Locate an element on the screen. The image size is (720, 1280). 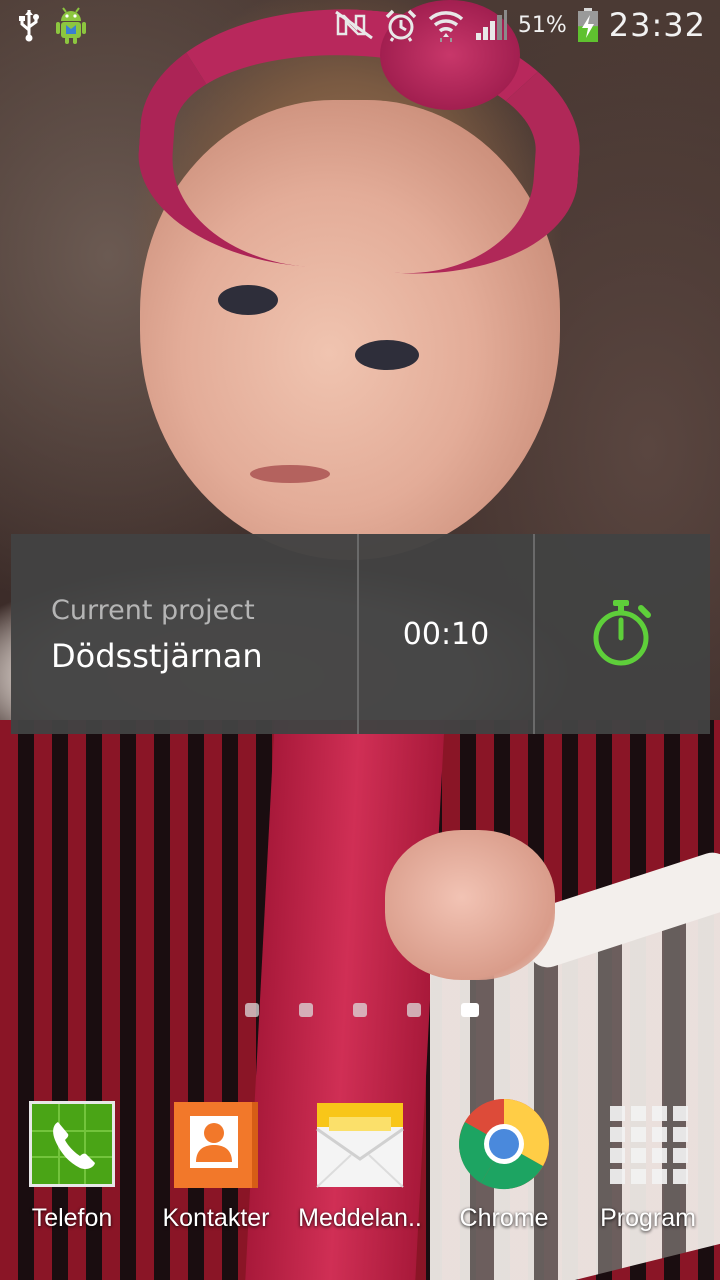
dock-label-meddelanden: Meddelan.. is located at coordinates (360, 1218).